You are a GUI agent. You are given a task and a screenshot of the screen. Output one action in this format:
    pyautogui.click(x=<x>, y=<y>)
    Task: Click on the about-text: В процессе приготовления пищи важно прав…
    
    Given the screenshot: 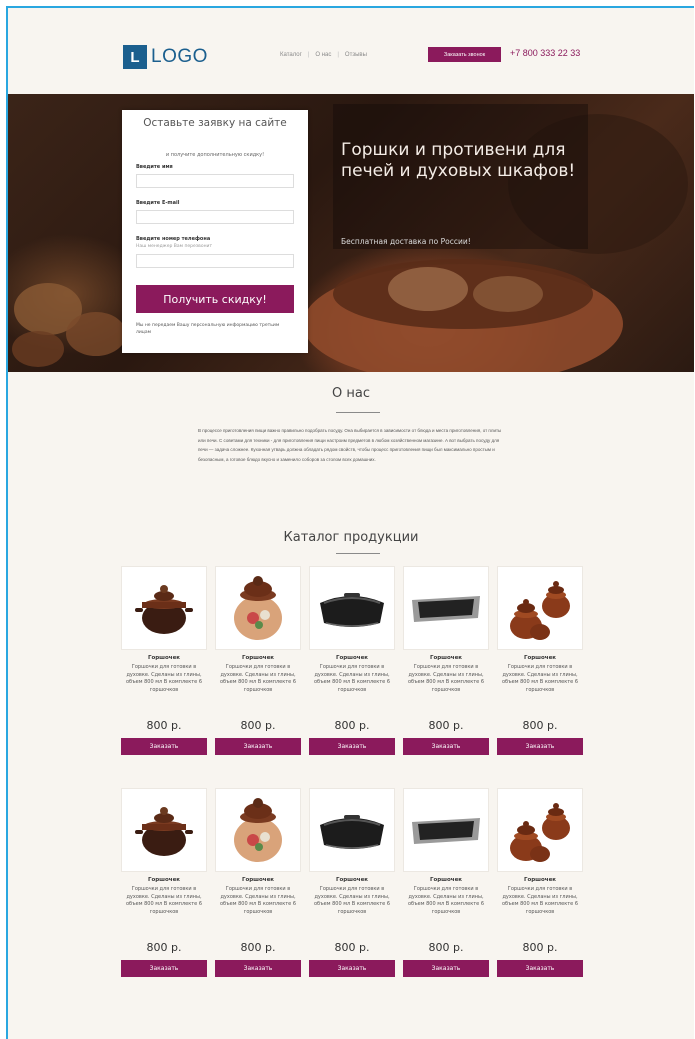 What is the action you would take?
    pyautogui.click(x=350, y=445)
    